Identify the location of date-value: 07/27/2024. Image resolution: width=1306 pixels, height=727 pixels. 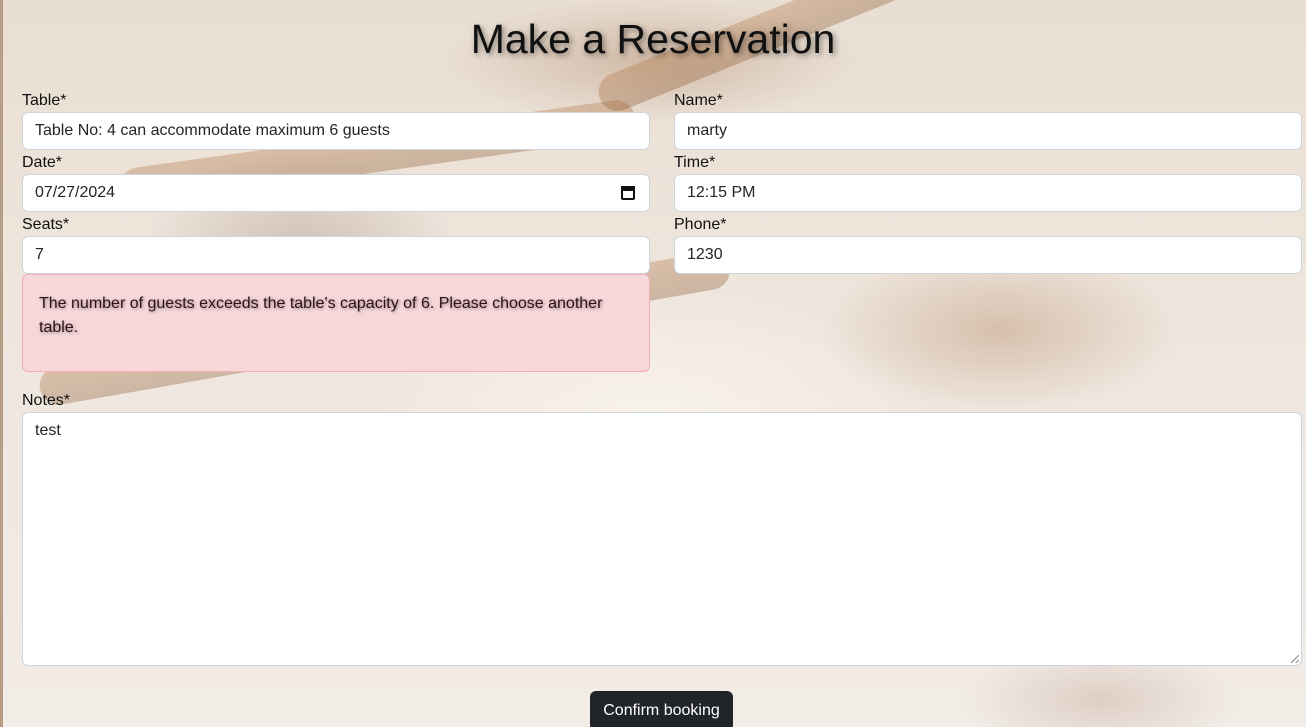
(75, 192).